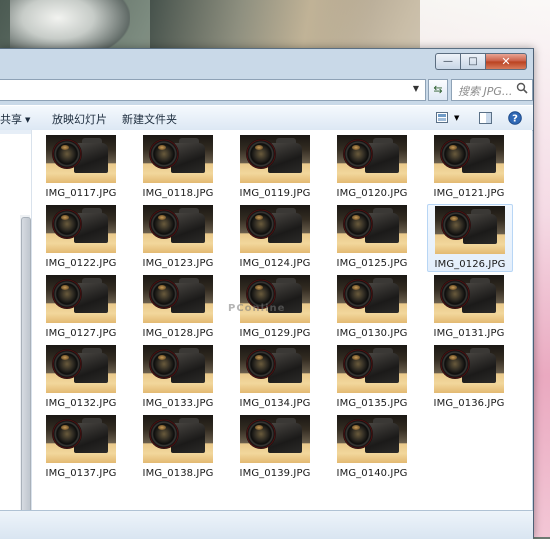 This screenshot has height=539, width=550. I want to click on file-item: IMG_0132.JPG, so click(81, 377).